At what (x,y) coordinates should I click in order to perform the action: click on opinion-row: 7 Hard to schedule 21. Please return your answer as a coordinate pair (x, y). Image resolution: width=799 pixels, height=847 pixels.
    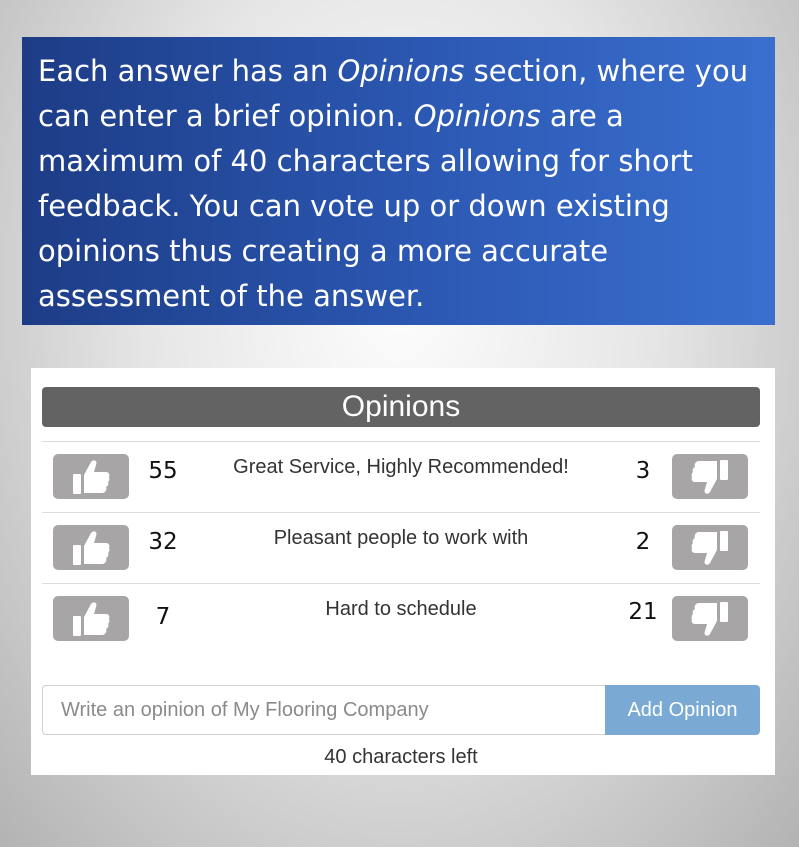
    Looking at the image, I should click on (401, 618).